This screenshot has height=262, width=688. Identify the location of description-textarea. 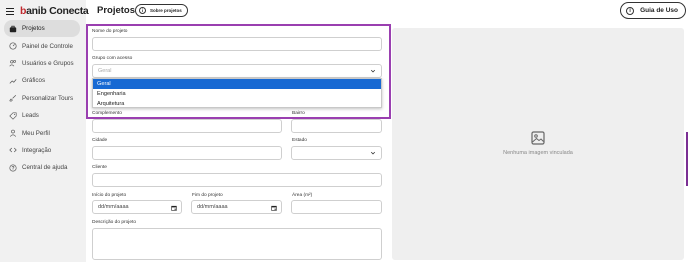
(237, 244).